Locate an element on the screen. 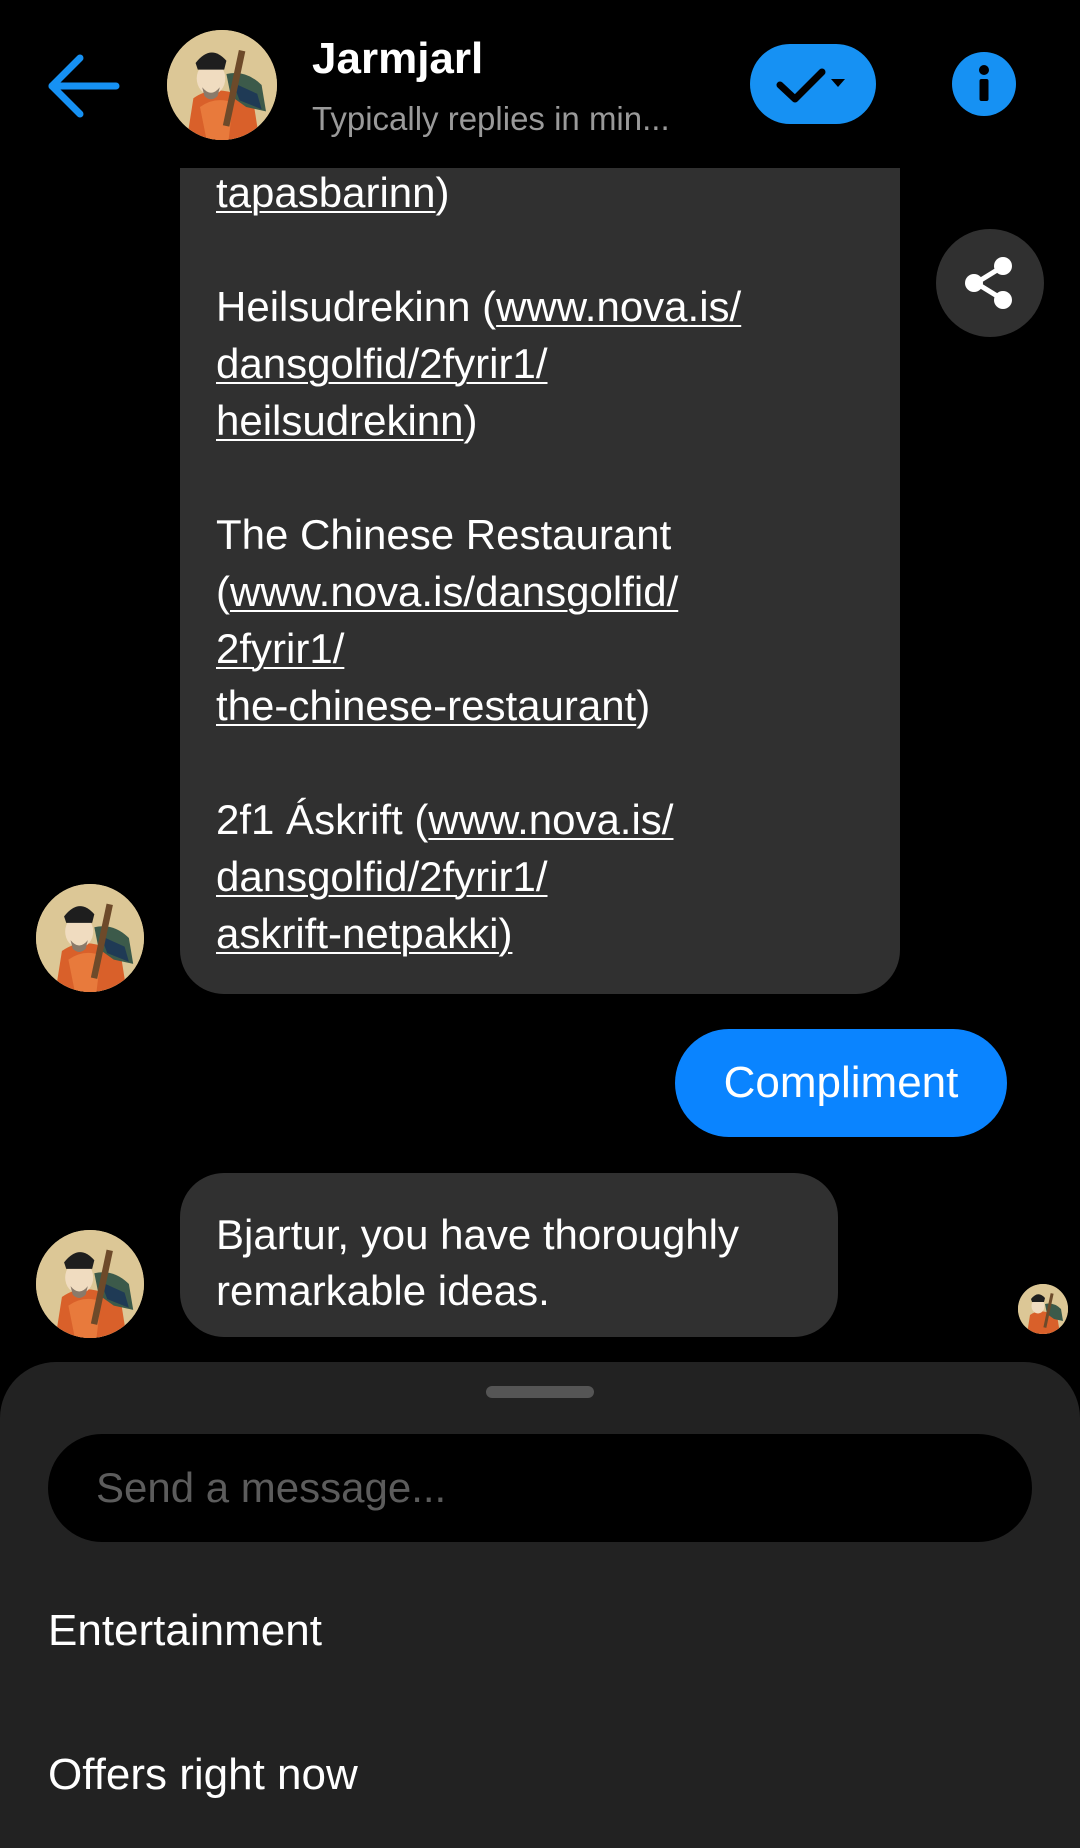  quick-reply-entertainment: Entertainment is located at coordinates (185, 1631).